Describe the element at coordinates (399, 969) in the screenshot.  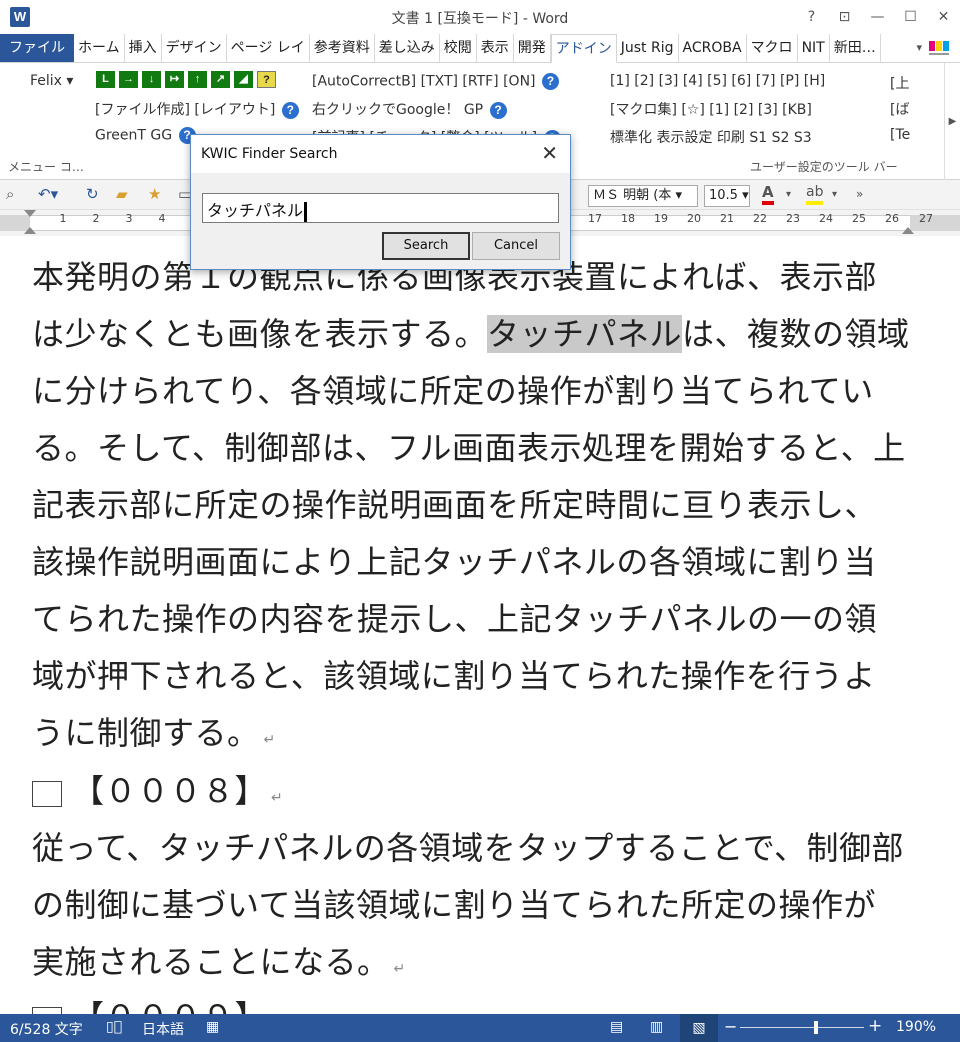
I see `paragraph-mark-icon: ↵` at that location.